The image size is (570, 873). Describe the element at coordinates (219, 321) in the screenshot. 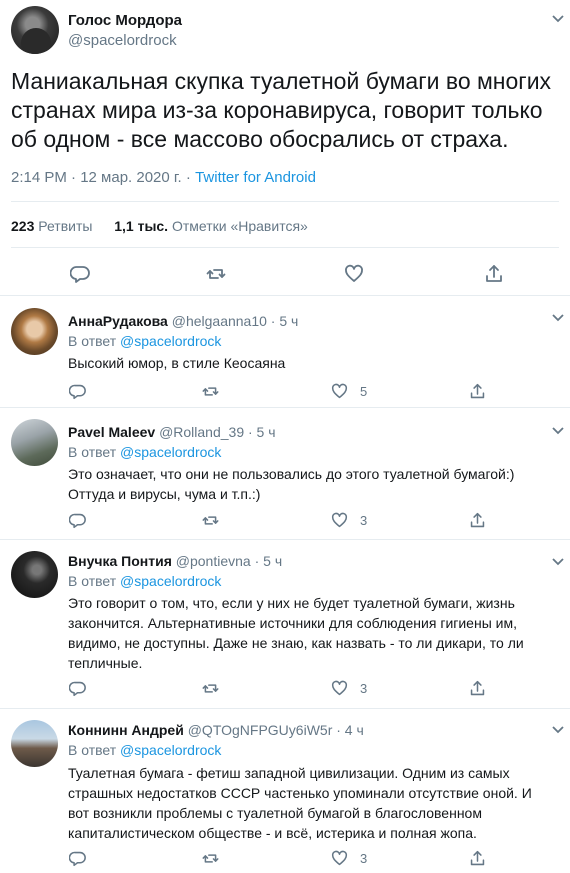

I see `reply-author-handle: @helgaanna10` at that location.